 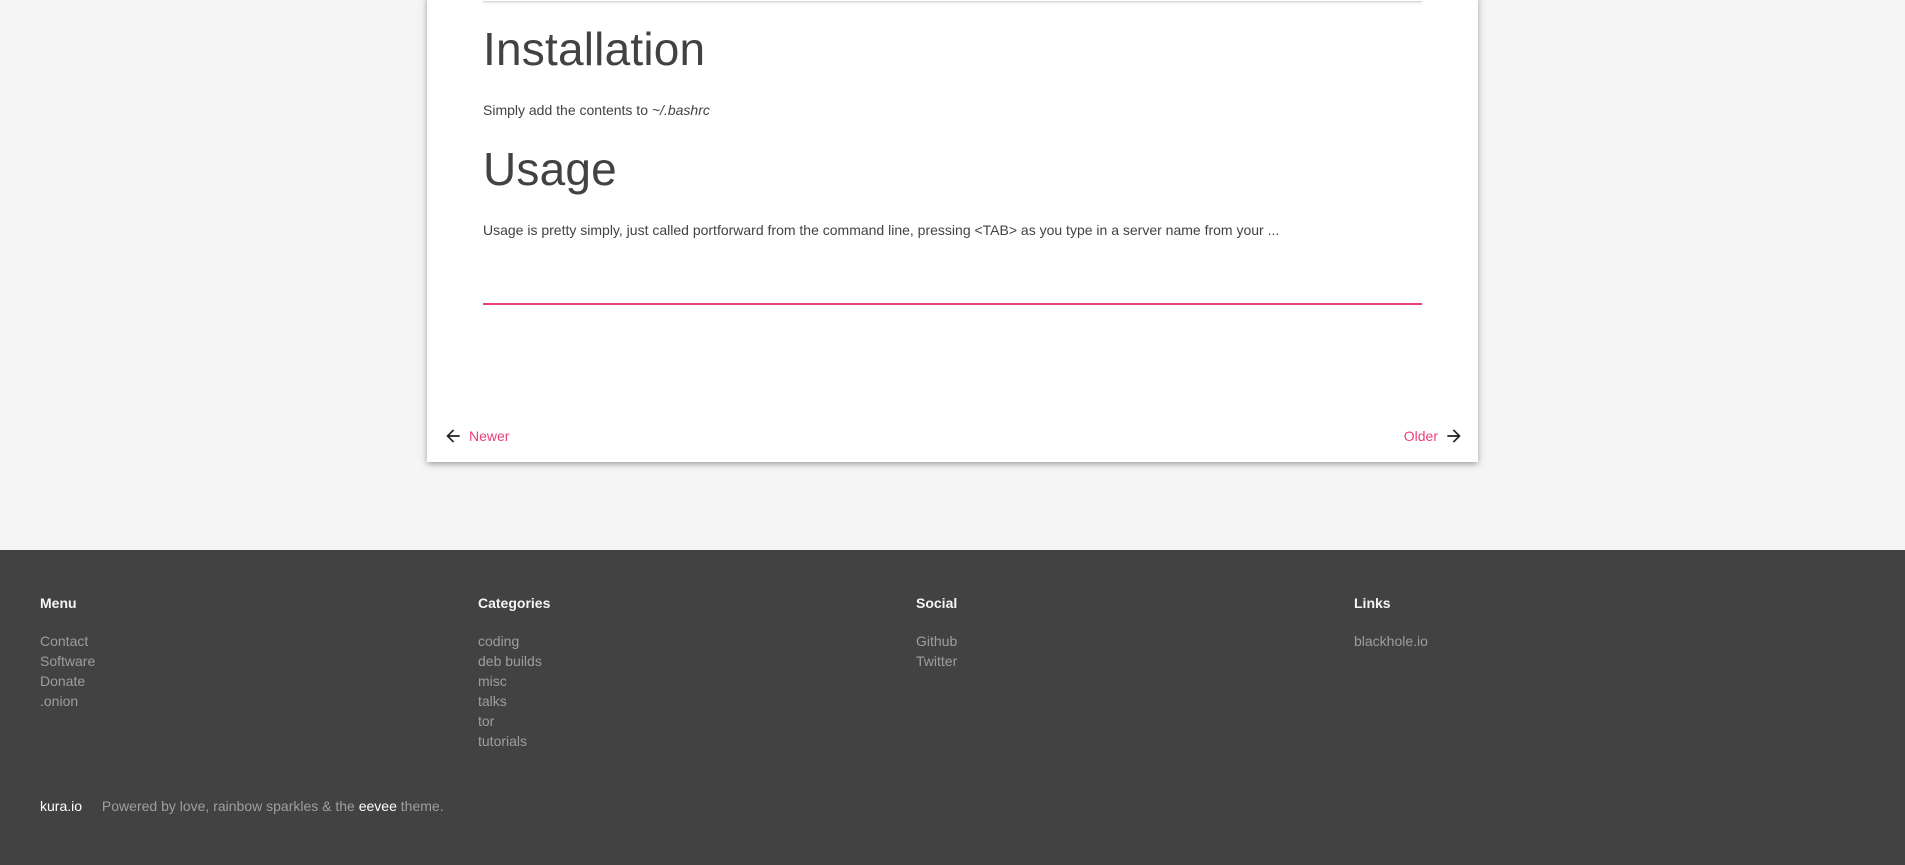 I want to click on footer-categories-title: Categories, so click(x=514, y=603).